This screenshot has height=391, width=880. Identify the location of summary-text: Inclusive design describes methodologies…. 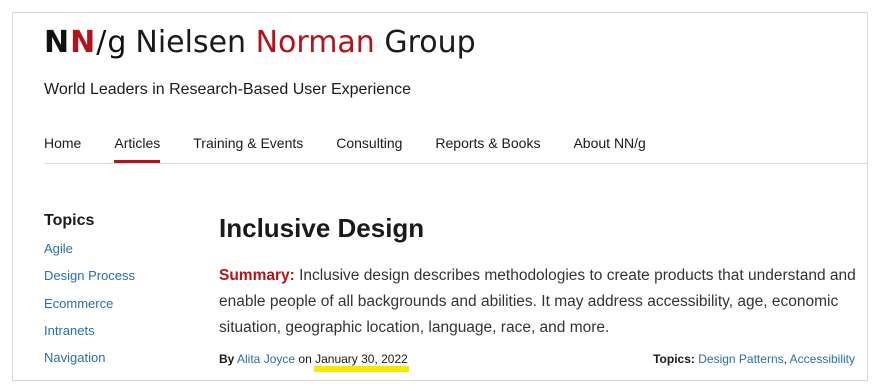
(537, 301).